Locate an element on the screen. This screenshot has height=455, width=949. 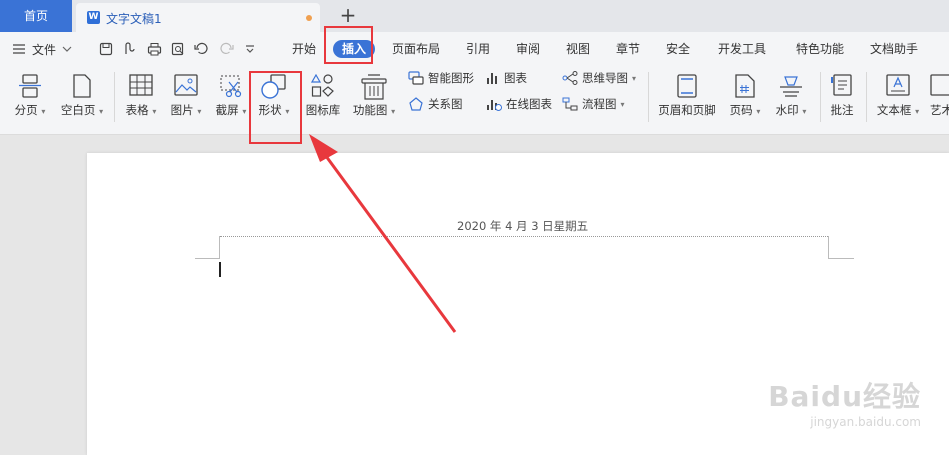
baidu-watermark: Baidu经验 jingyan.baidu.com is located at coordinates (844, 402).